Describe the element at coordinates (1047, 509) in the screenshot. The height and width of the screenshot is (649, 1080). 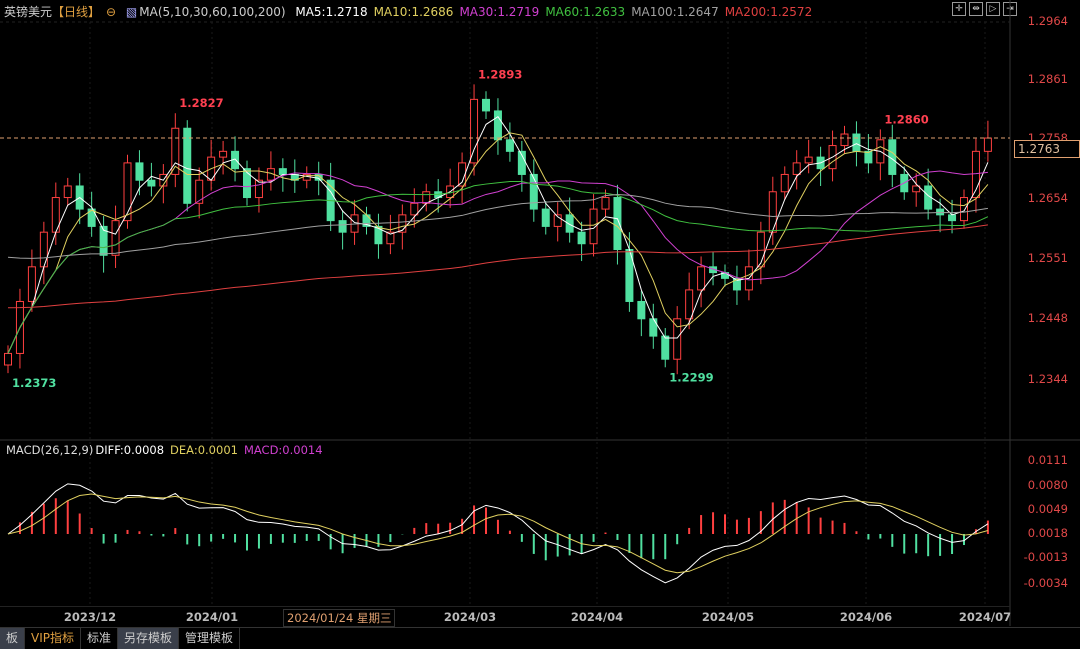
I see `macd-tick: 0.0049` at that location.